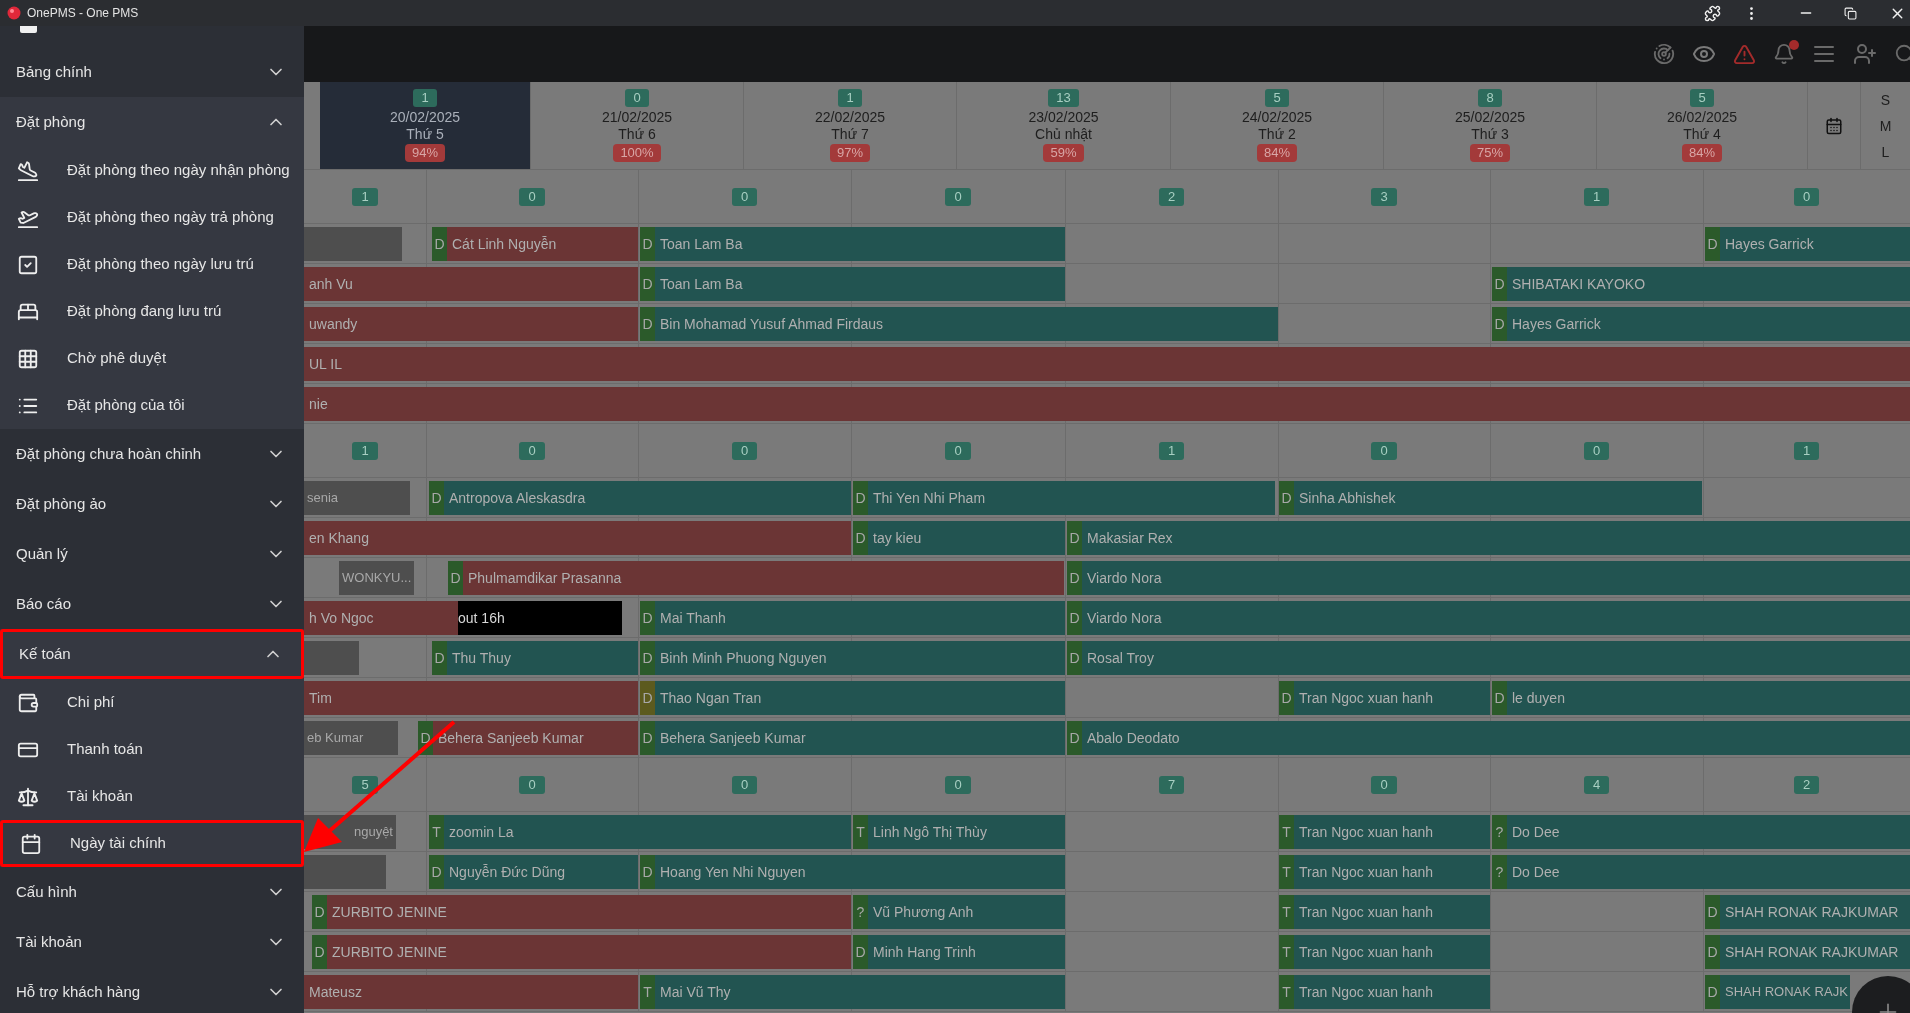 The image size is (1910, 1013). What do you see at coordinates (152, 72) in the screenshot?
I see `sidebar-section: Bảng chính` at bounding box center [152, 72].